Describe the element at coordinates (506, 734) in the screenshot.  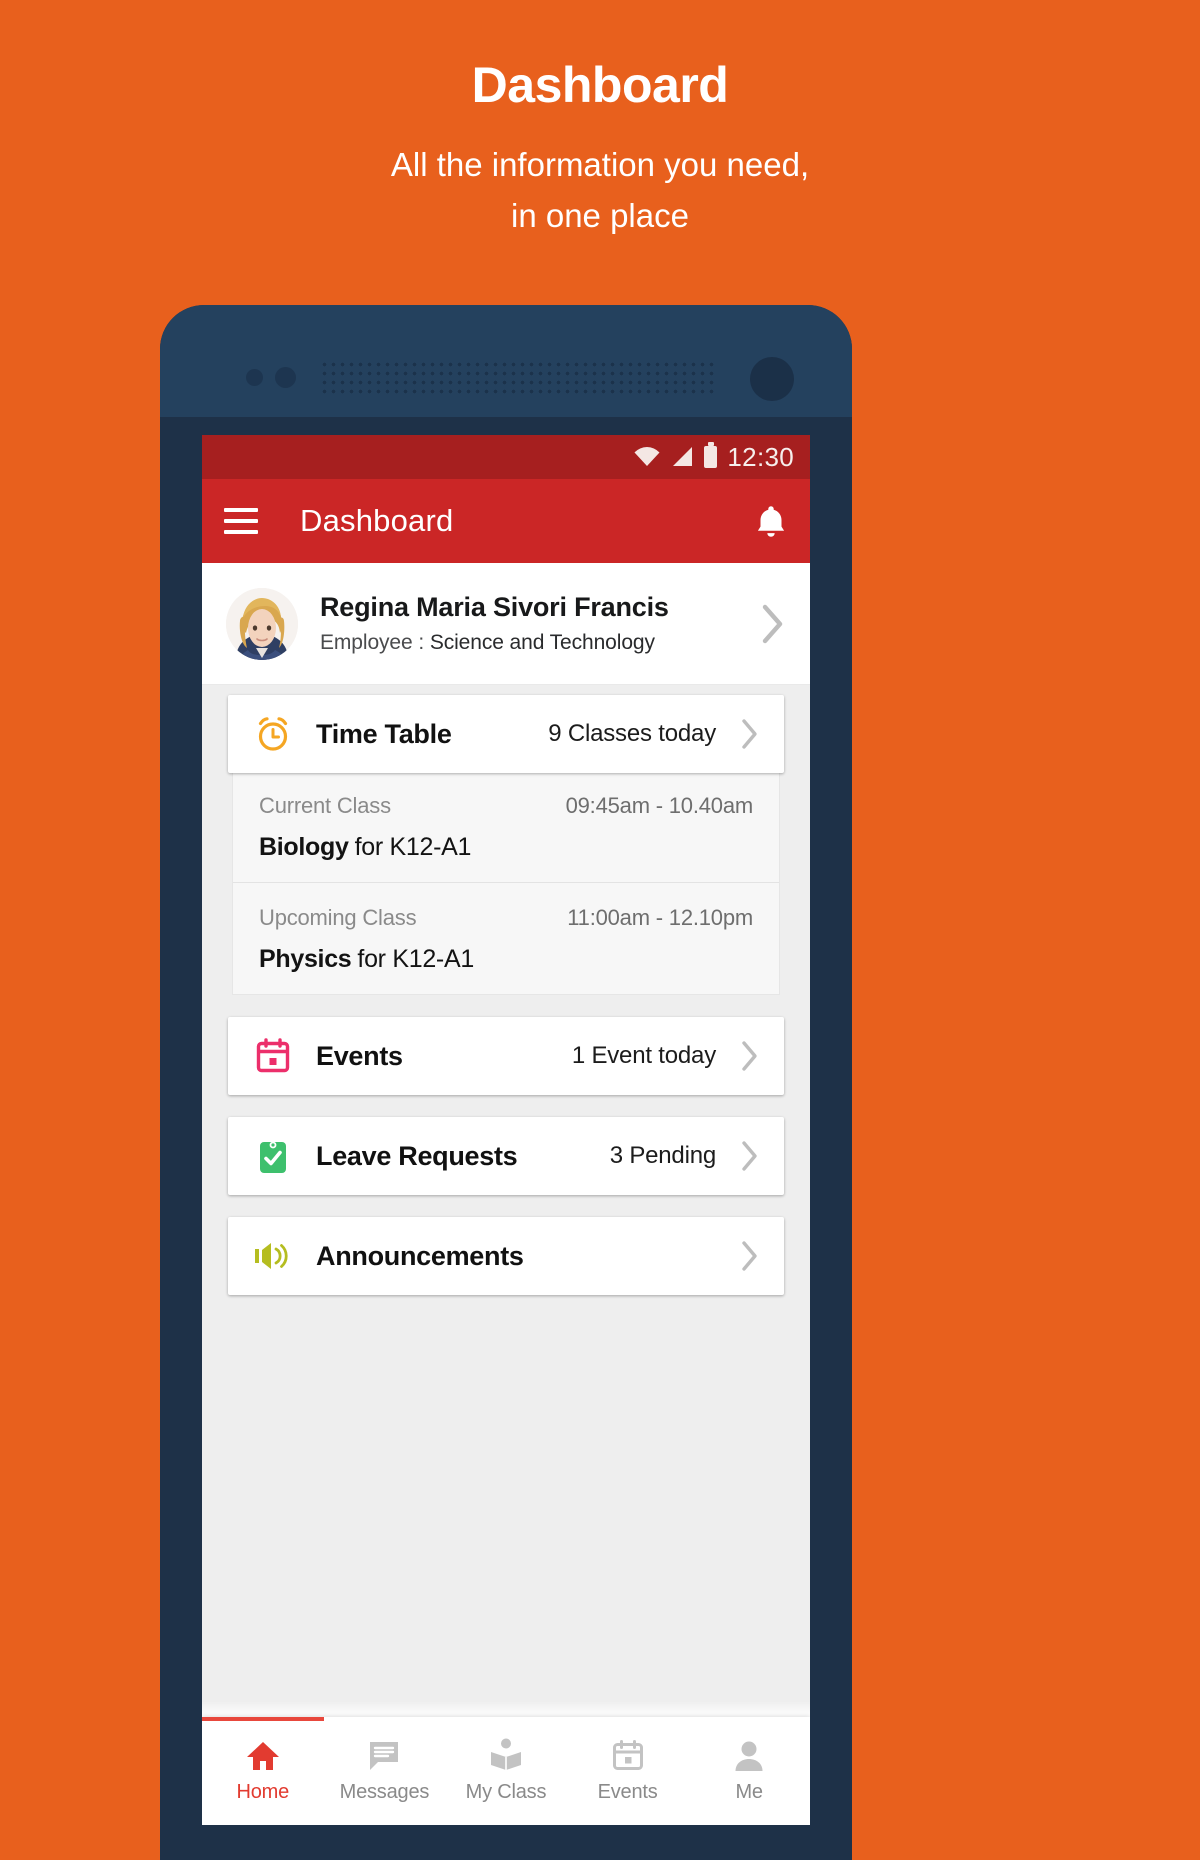
I see `card-time-table: Time Table 9 Classes today` at that location.